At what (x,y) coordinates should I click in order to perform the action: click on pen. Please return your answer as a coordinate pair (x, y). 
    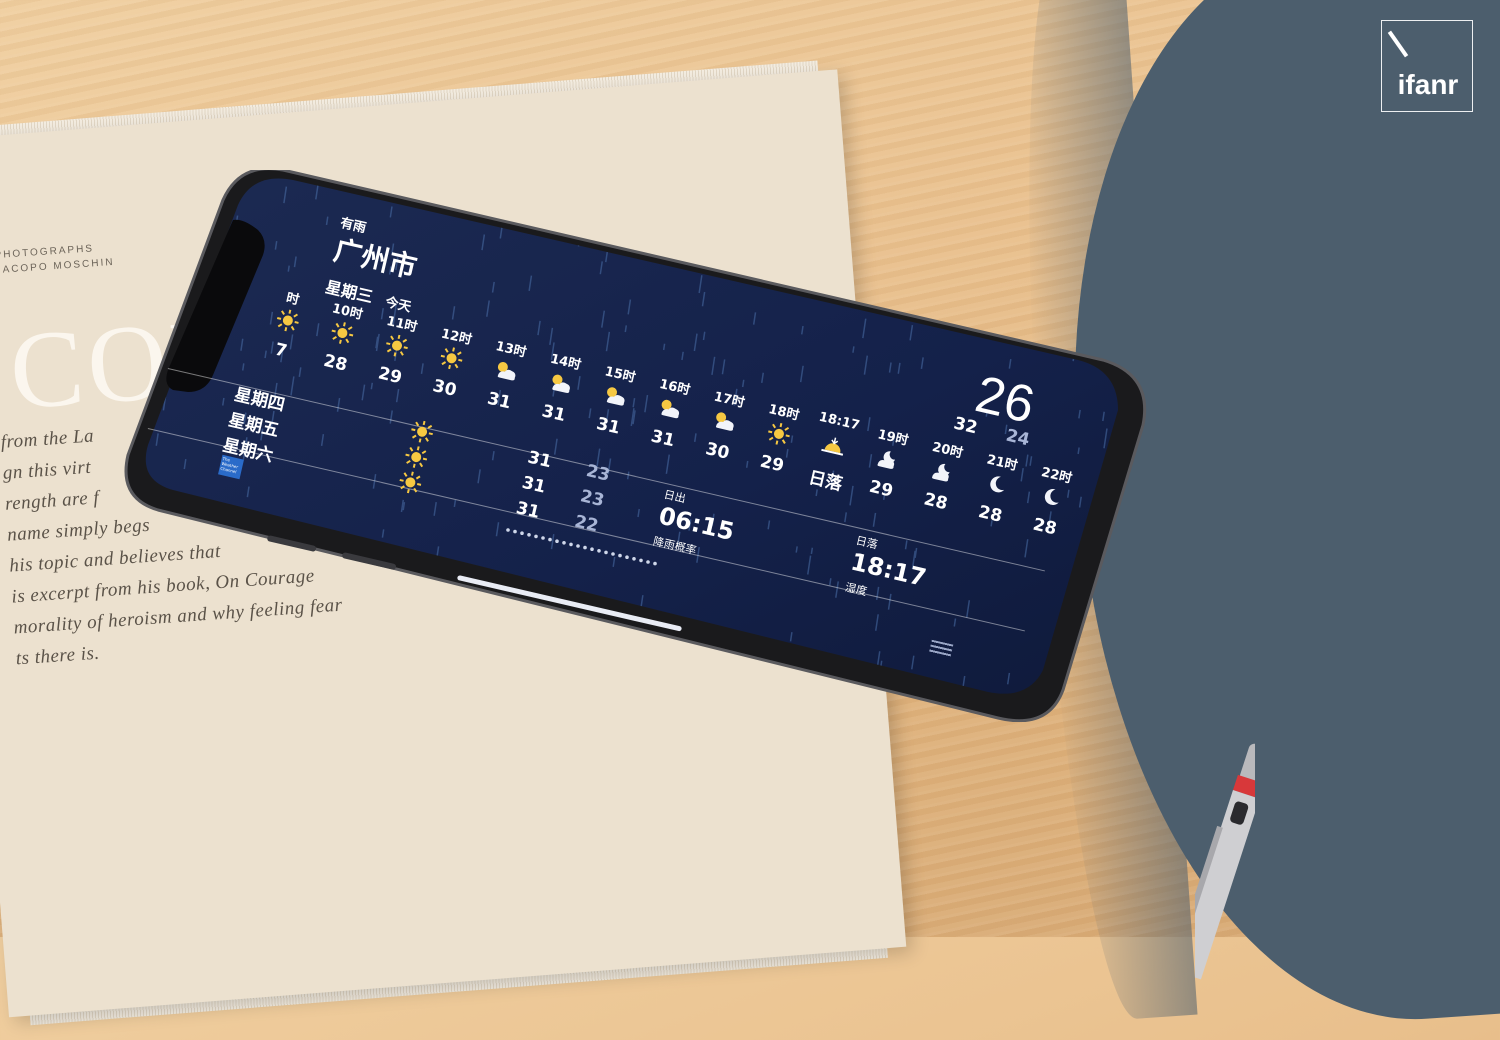
    Looking at the image, I should click on (1225, 861).